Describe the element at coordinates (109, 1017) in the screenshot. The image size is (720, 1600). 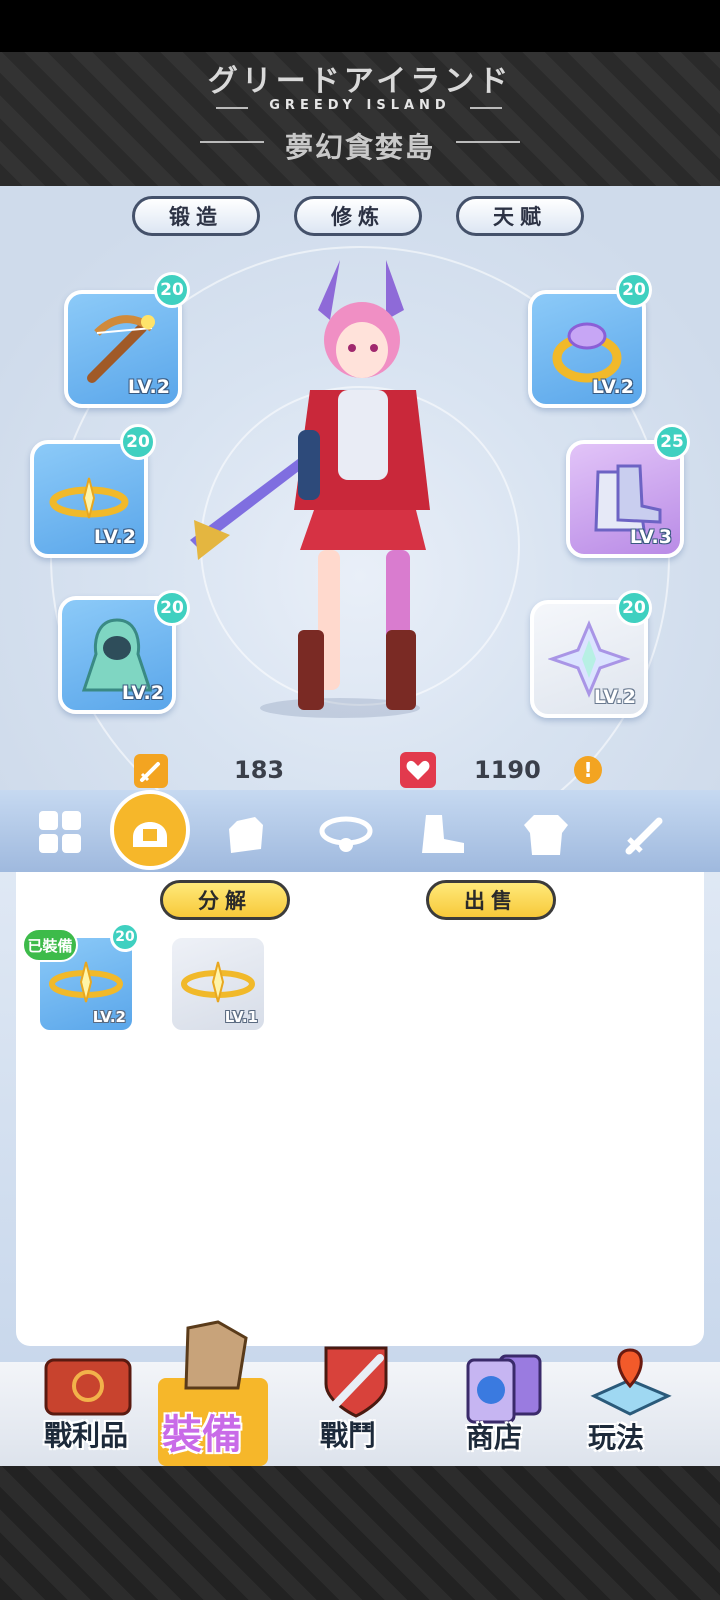
I see `item-level: LV.2` at that location.